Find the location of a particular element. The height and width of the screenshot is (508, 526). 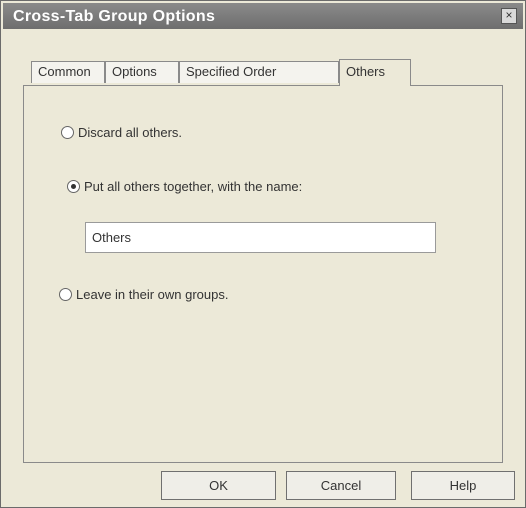

discard-label: Discard all others. is located at coordinates (130, 132).